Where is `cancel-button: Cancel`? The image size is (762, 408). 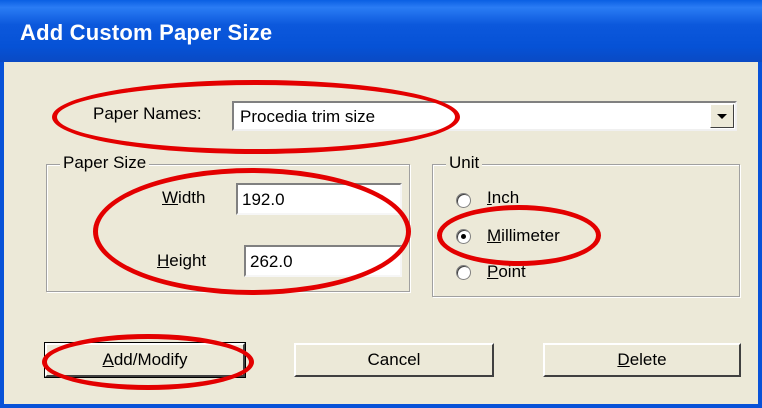
cancel-button: Cancel is located at coordinates (394, 360).